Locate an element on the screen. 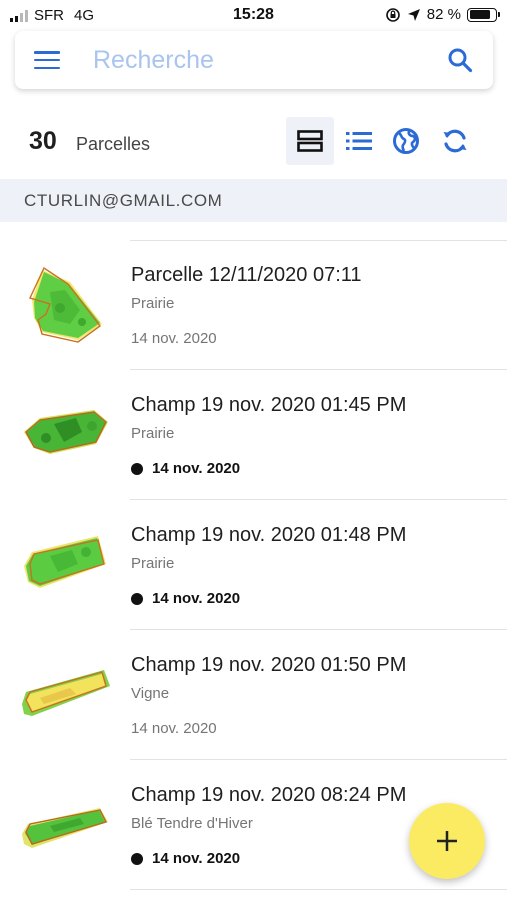 The height and width of the screenshot is (900, 507). parcel-crop: Vigne is located at coordinates (150, 693).